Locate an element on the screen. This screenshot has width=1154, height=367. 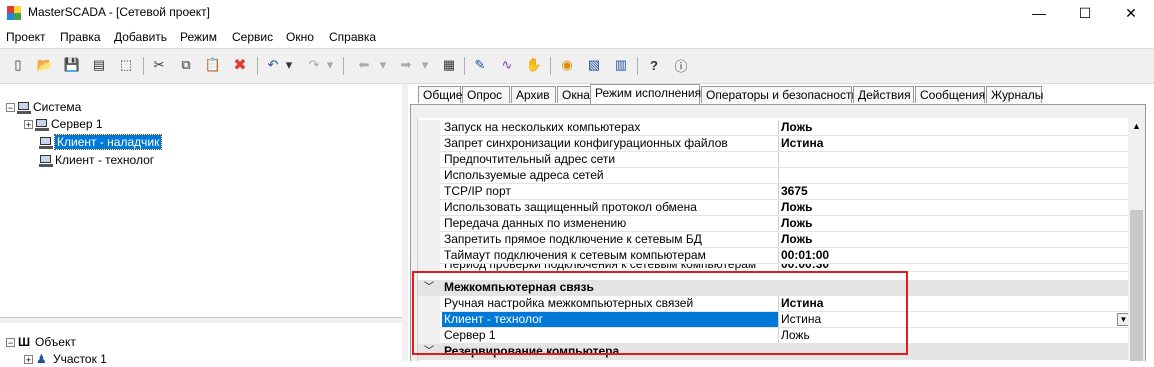
property-value: 00:00:30 is located at coordinates (953, 267).